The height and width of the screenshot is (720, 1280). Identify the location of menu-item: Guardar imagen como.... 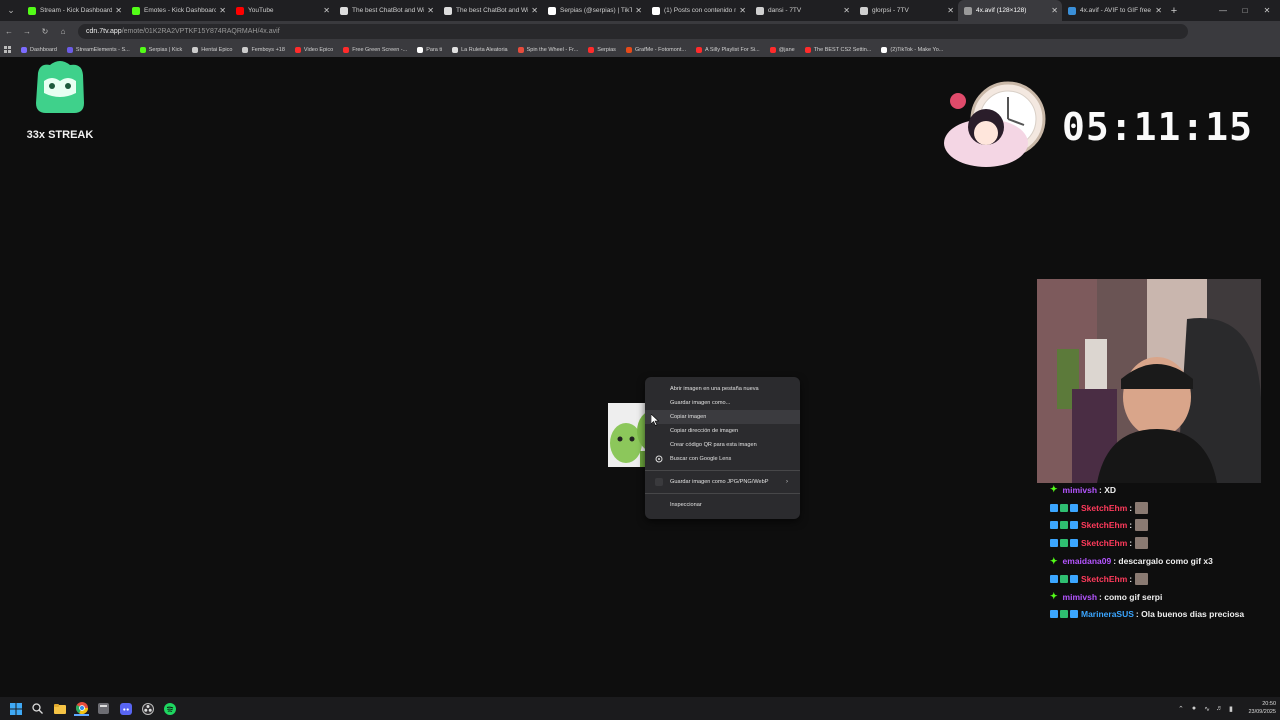
(722, 403).